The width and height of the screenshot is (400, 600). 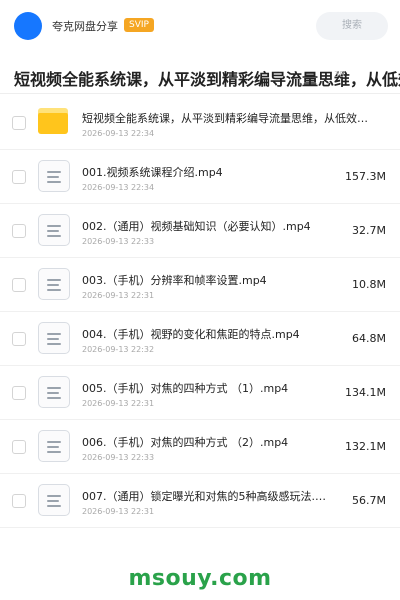 I want to click on file-name: 002.（通用）视频基础知识（必要认知）.mp4, so click(x=196, y=226).